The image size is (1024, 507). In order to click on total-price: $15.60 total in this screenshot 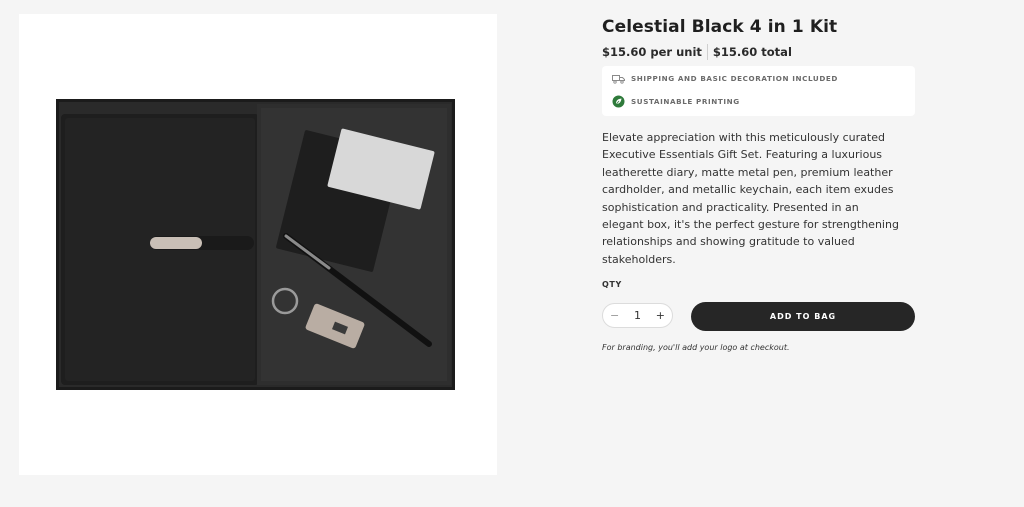, I will do `click(752, 52)`.